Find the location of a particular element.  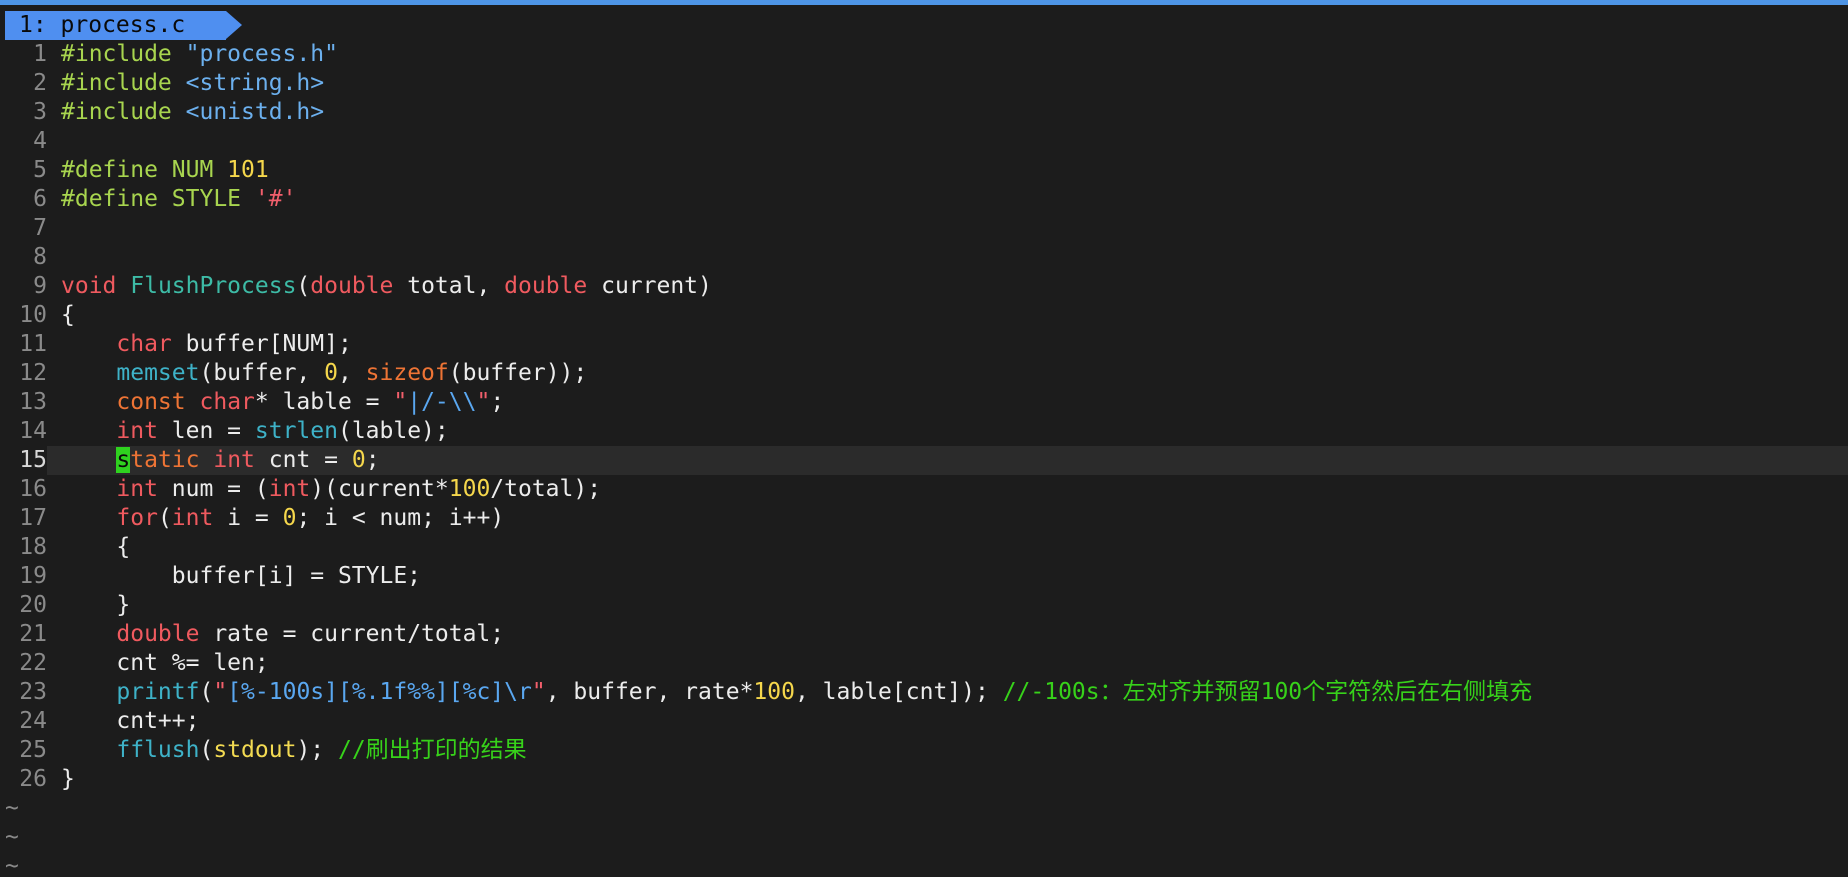

code-token: for is located at coordinates (137, 518).